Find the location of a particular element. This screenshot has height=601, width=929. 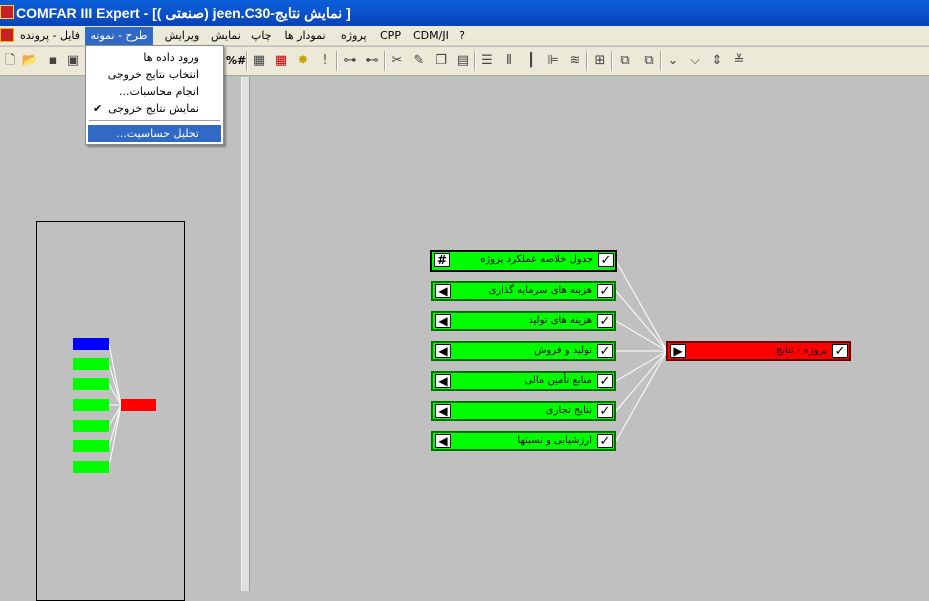

menu-charts: نمودار ها is located at coordinates (305, 36).